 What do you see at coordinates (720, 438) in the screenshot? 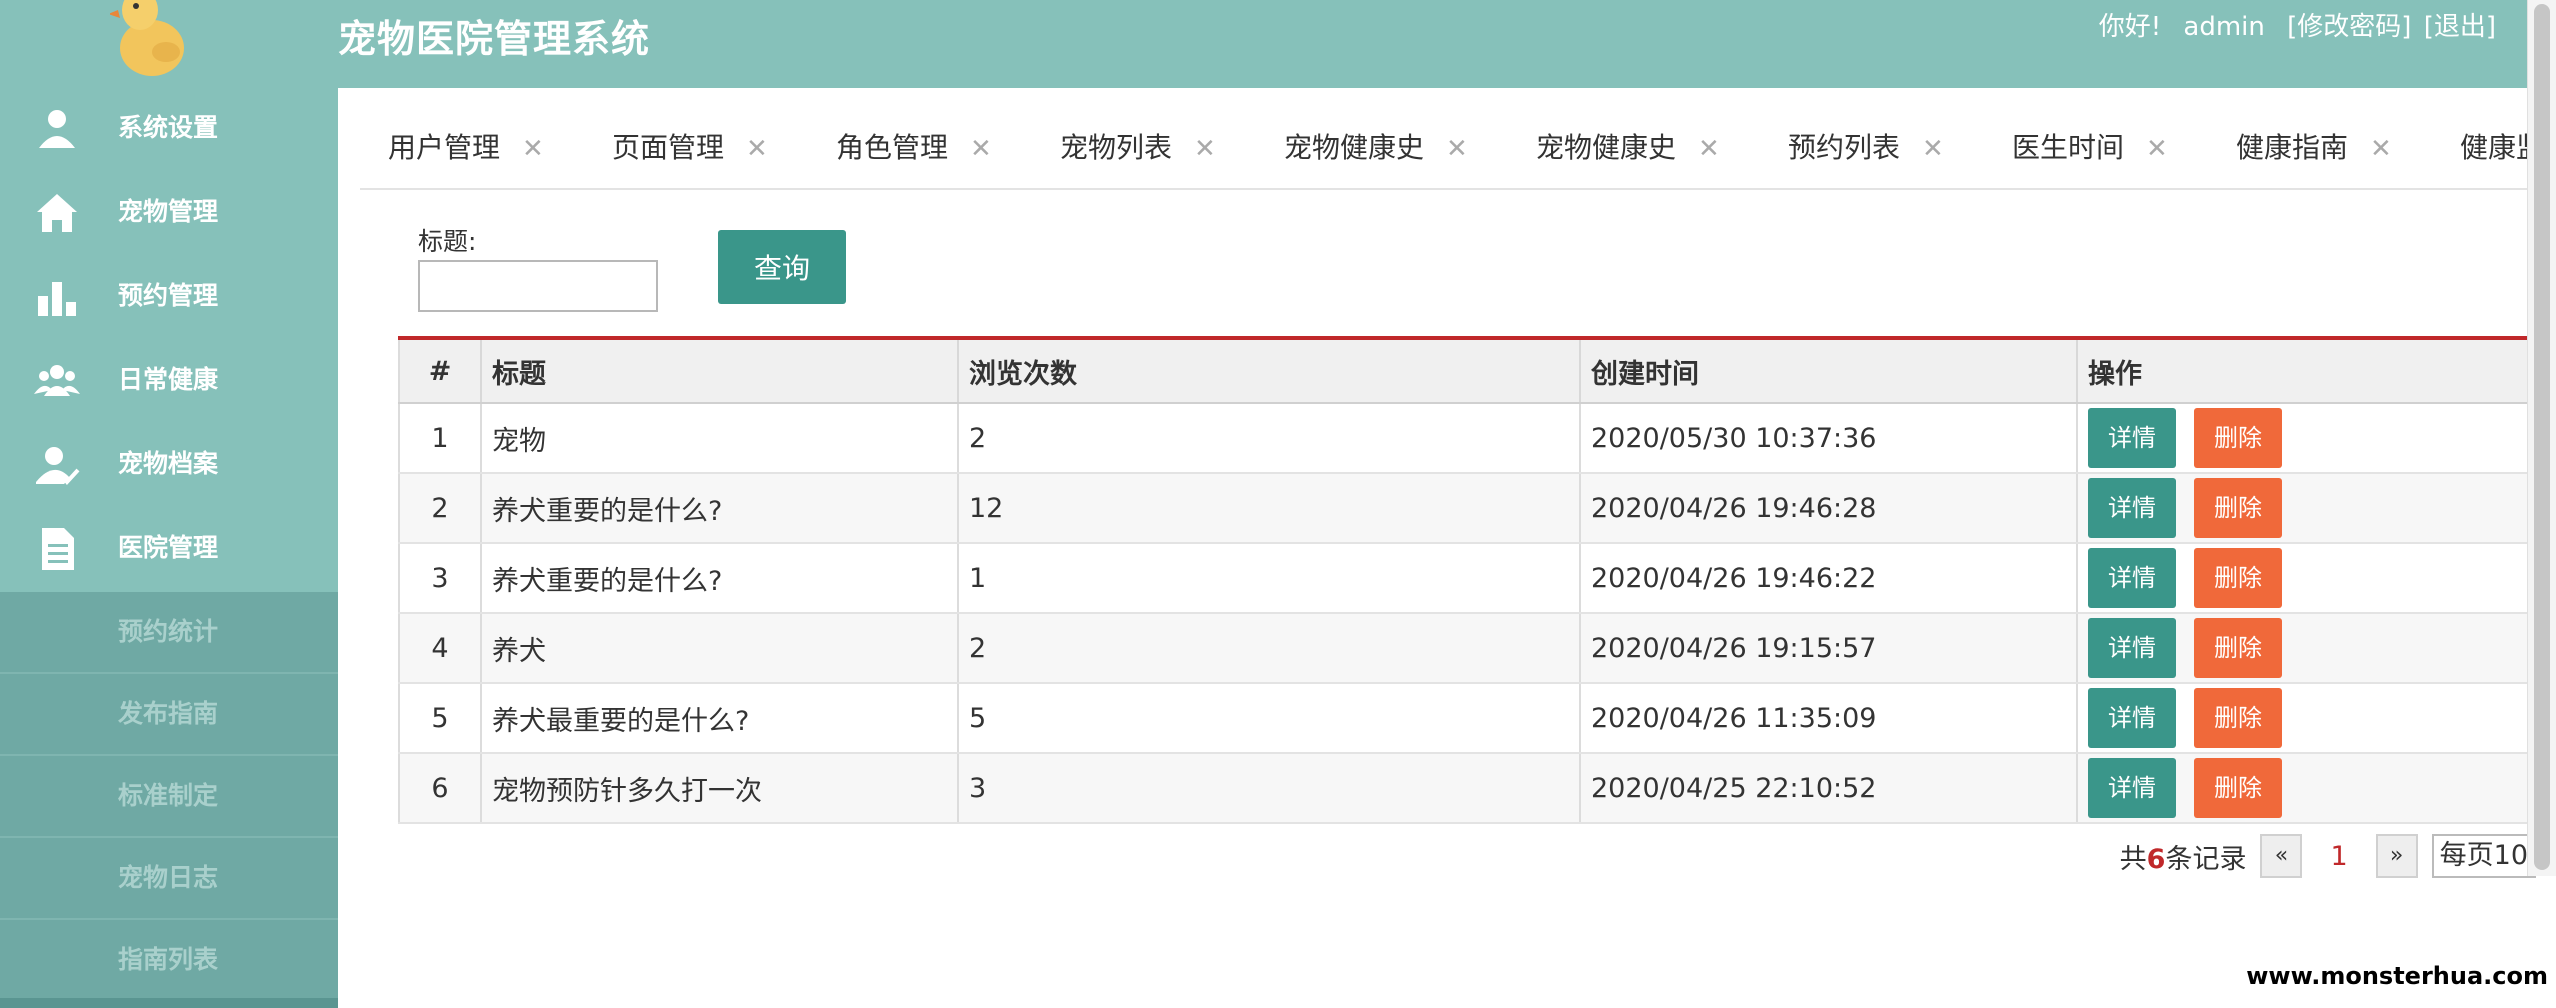
I see `cell-title: 宠物` at bounding box center [720, 438].